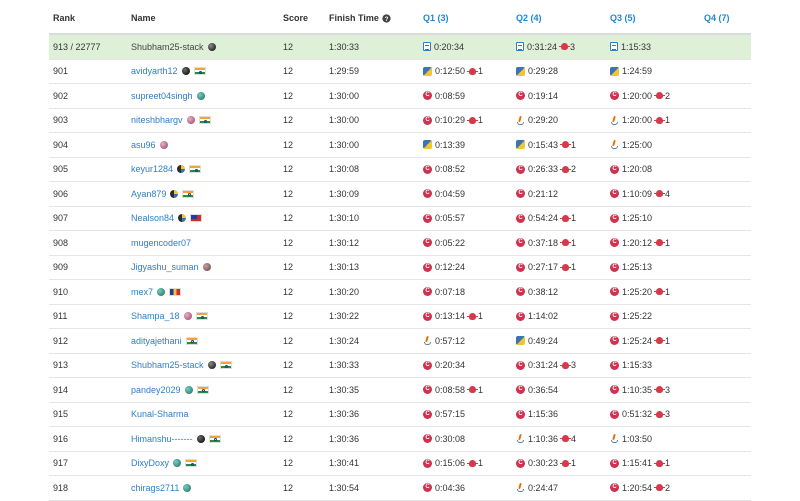 The image size is (800, 501). I want to click on q1-submission-cell: 0:15:06 1, so click(453, 464).